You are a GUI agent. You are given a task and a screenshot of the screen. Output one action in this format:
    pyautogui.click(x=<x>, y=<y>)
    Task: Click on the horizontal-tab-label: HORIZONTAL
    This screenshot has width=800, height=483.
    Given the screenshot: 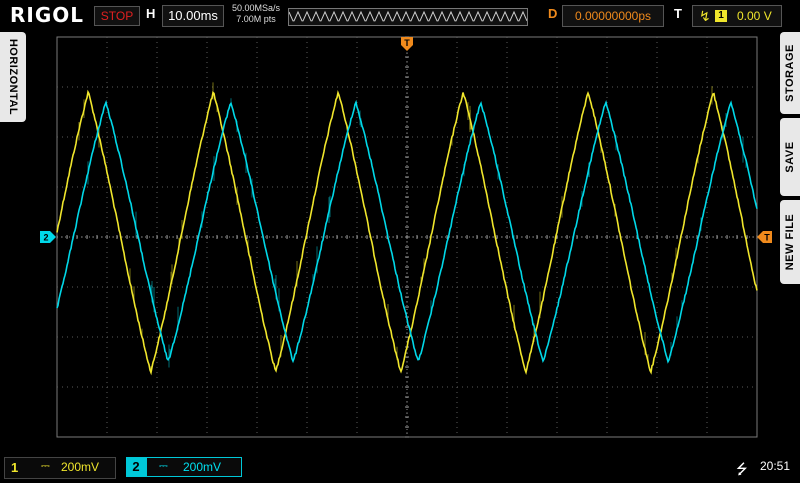 What is the action you would take?
    pyautogui.click(x=13, y=77)
    